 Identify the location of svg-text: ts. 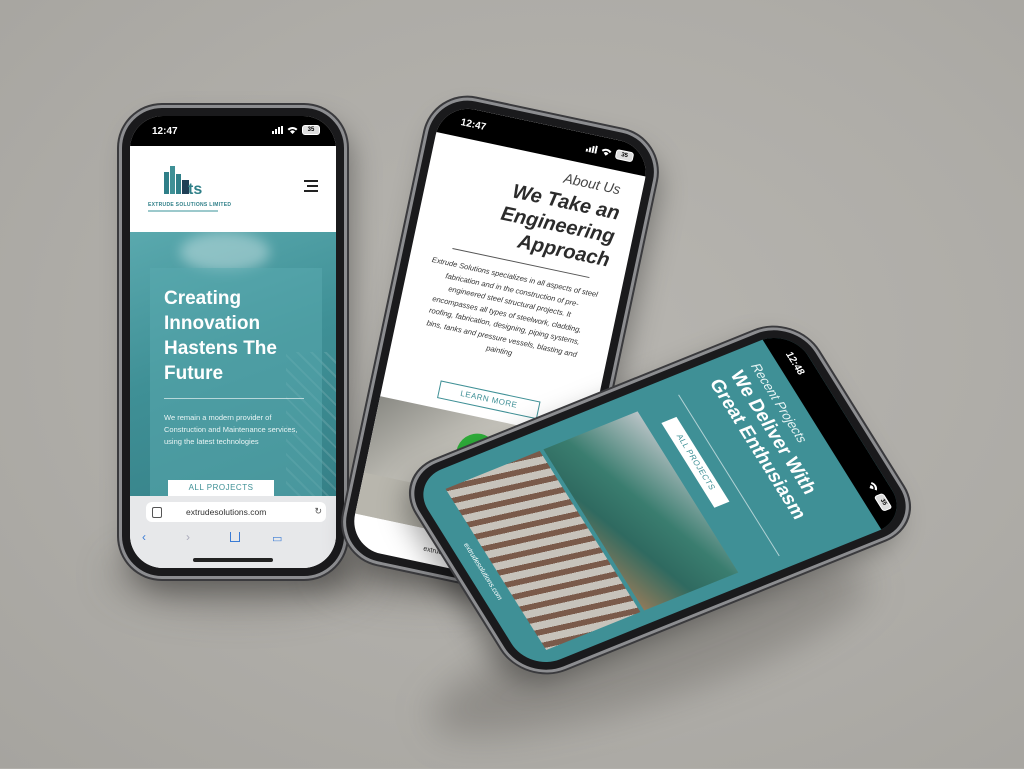
(195, 189).